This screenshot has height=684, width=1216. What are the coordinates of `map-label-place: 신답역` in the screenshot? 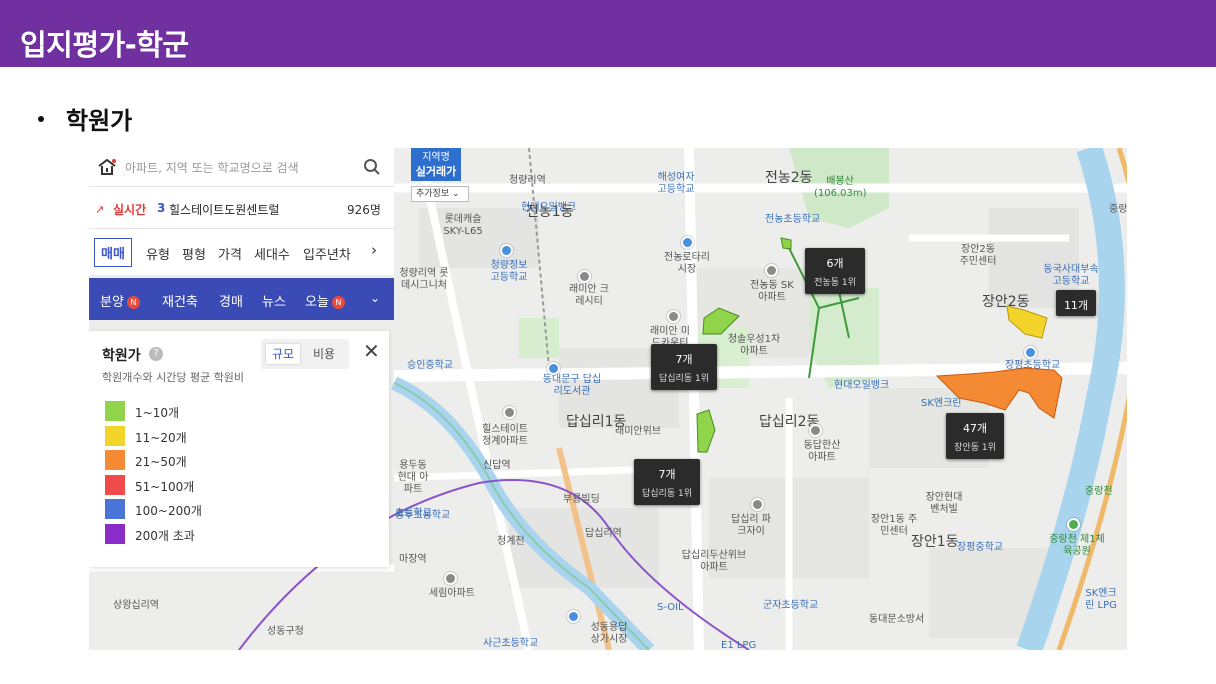 It's located at (497, 465).